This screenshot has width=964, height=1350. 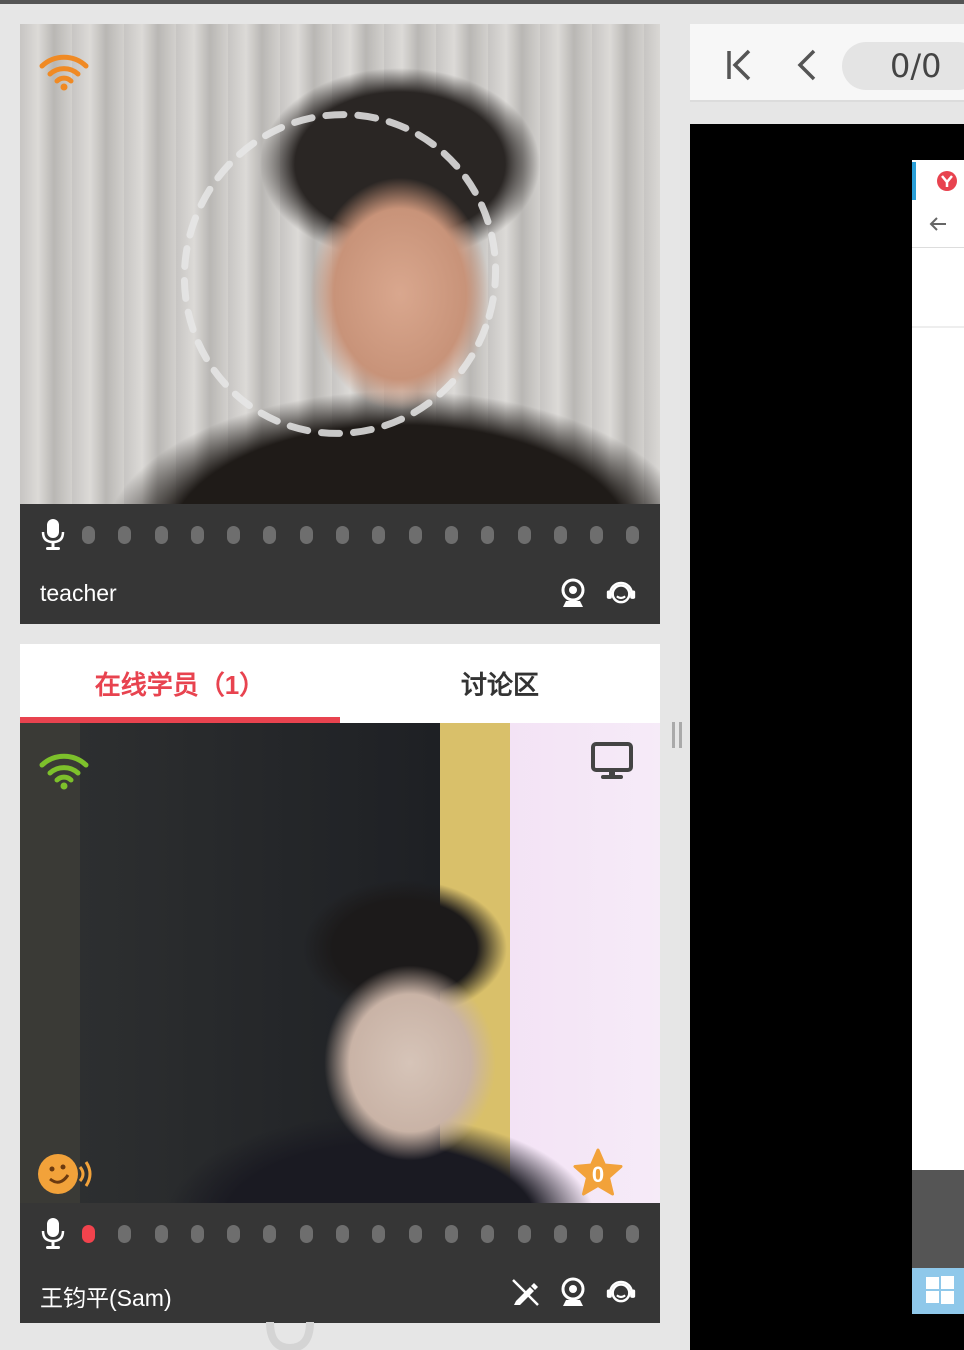 What do you see at coordinates (500, 683) in the screenshot?
I see `tab-discussion: 讨论区` at bounding box center [500, 683].